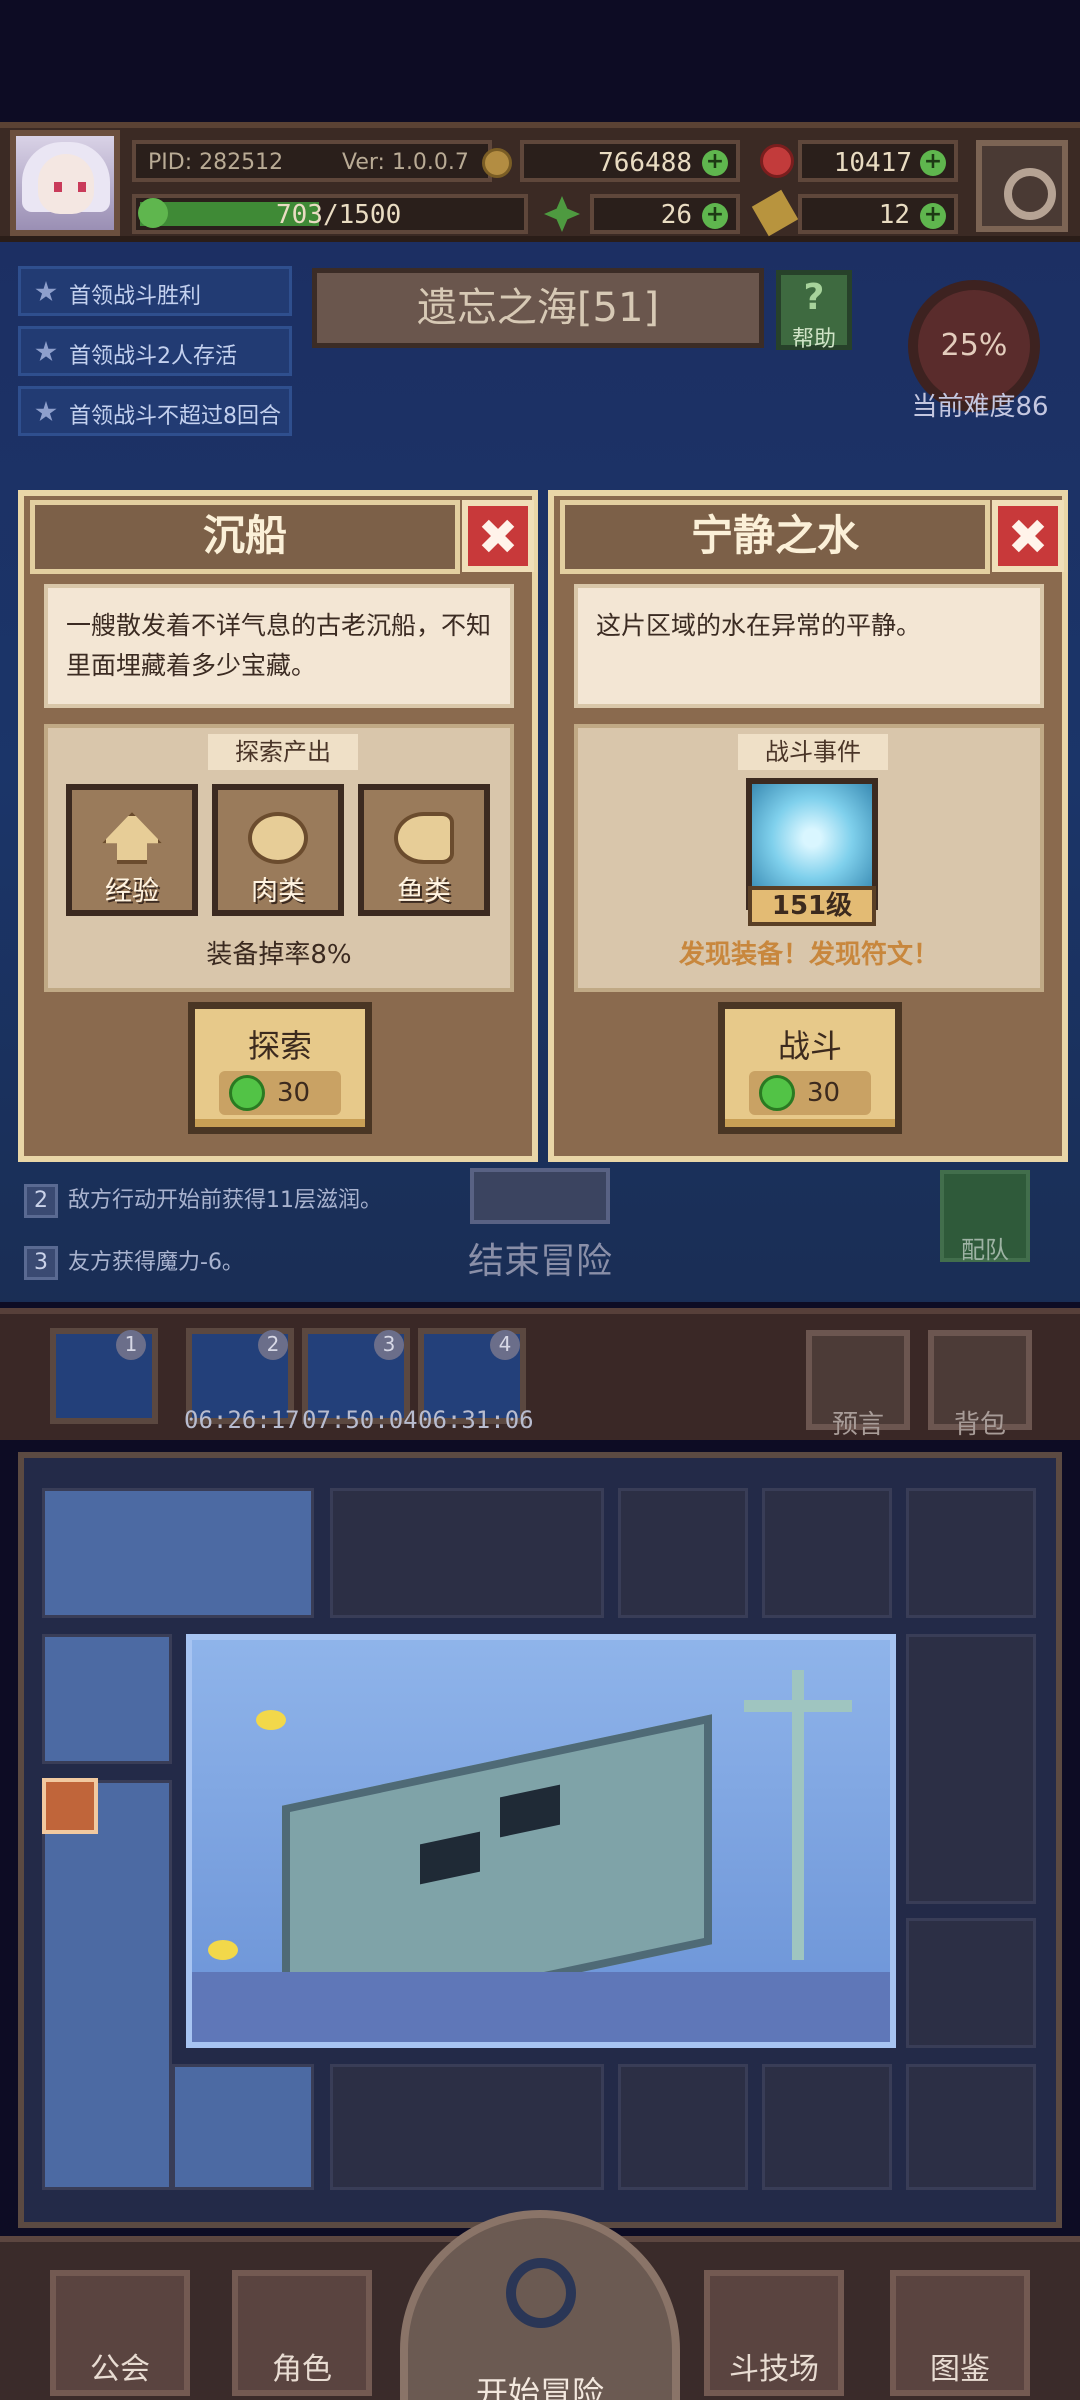  I want to click on quest-label: 首领战斗不超过8回合, so click(175, 416).